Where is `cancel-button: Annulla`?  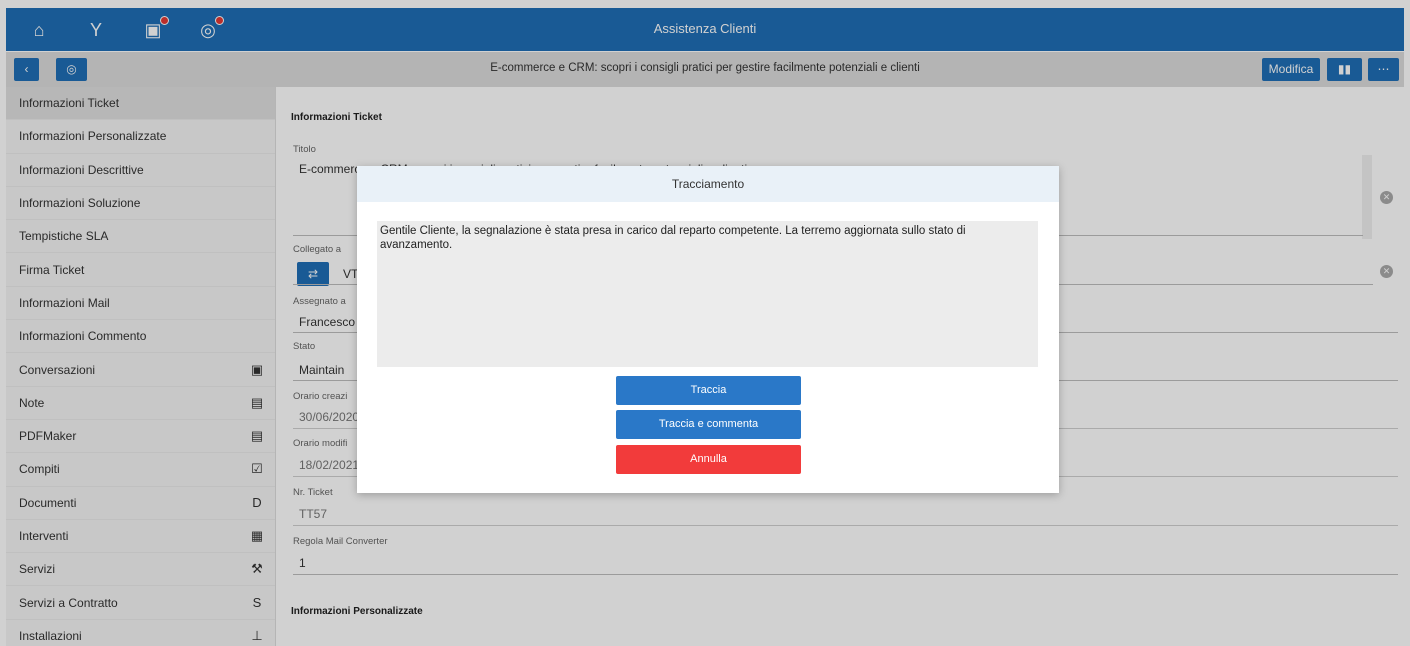 cancel-button: Annulla is located at coordinates (708, 459).